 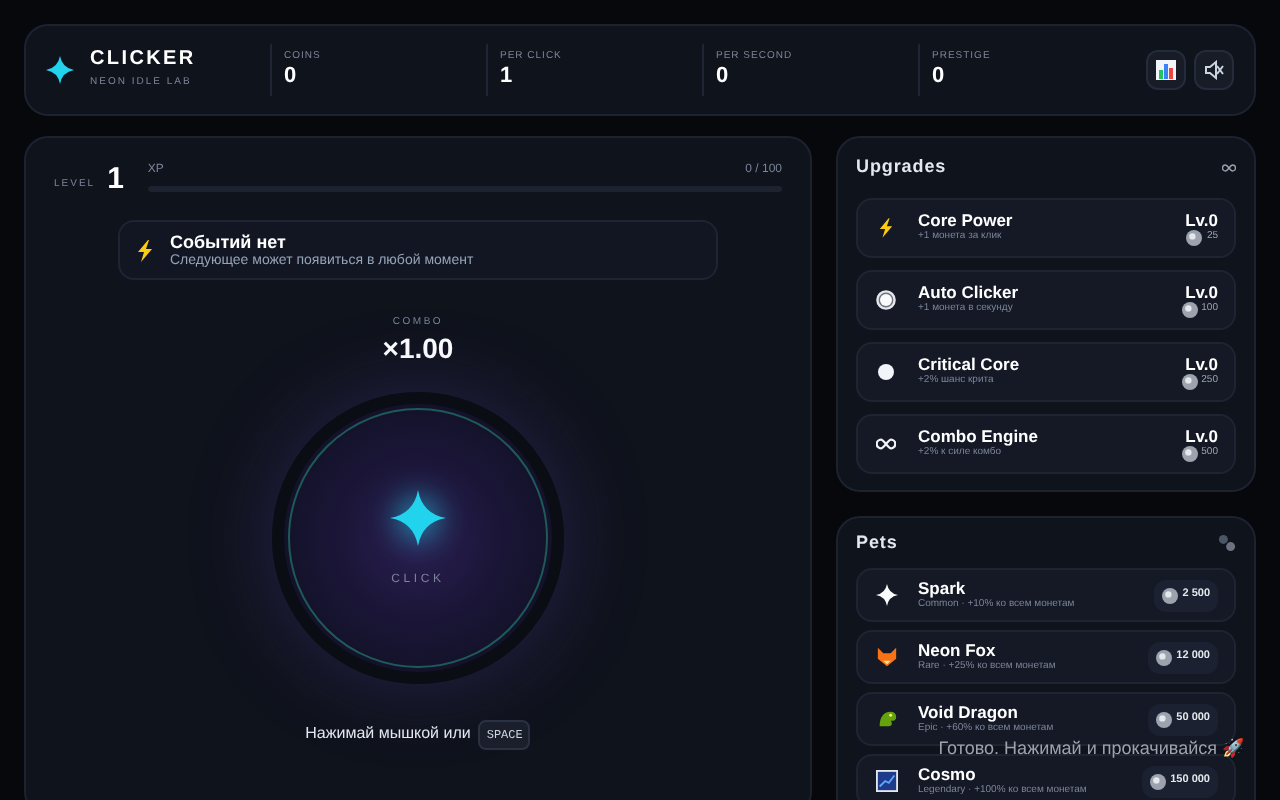 I want to click on combo-value: ×1.00, so click(x=418, y=347).